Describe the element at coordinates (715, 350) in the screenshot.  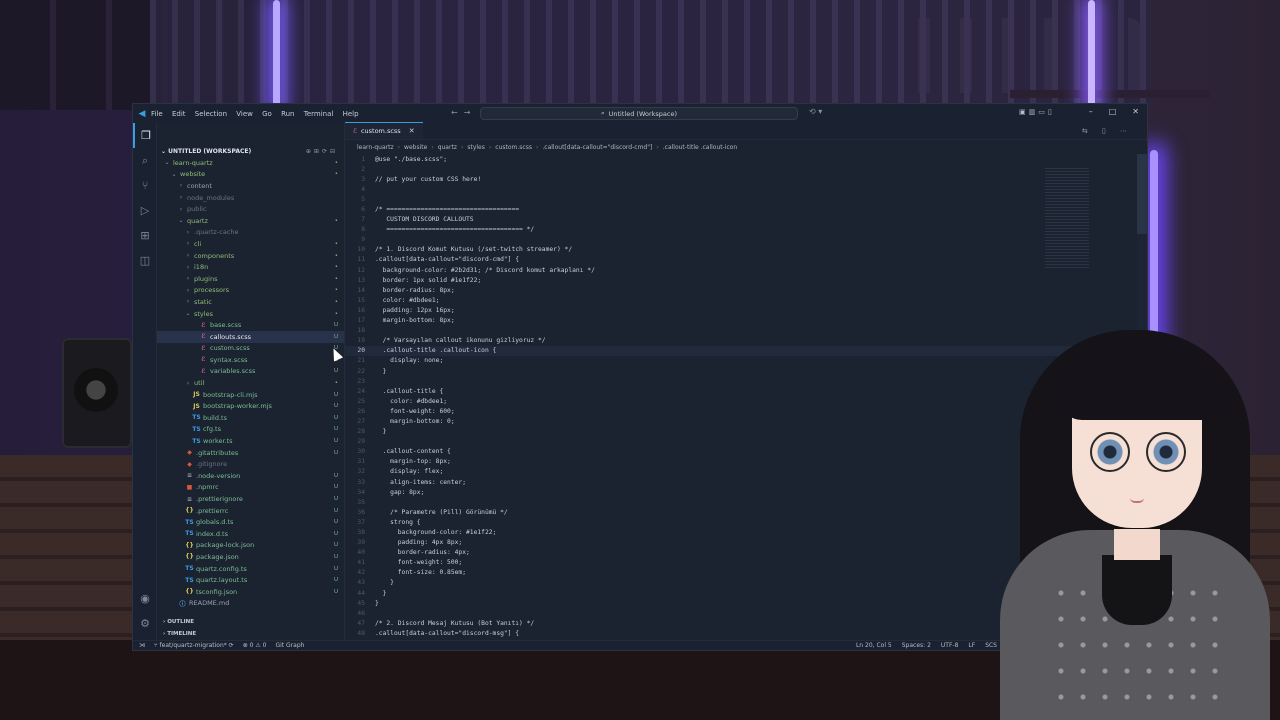
I see `code-line: 20 .callout-title .callout-icon {` at that location.